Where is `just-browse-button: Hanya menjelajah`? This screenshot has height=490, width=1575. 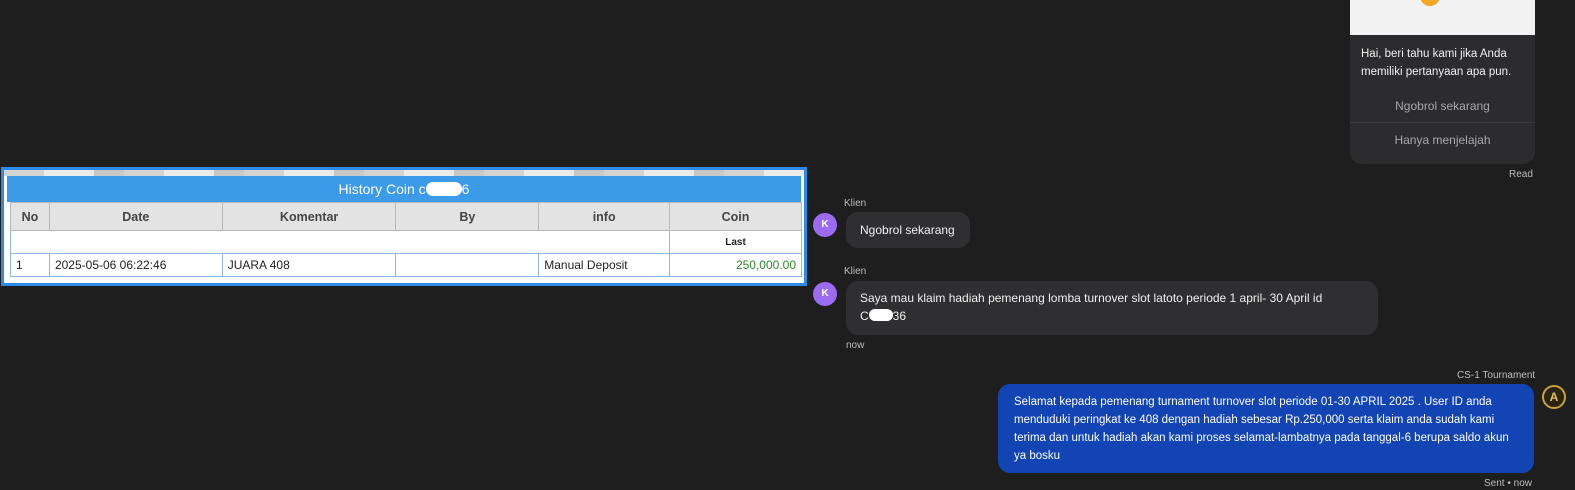 just-browse-button: Hanya menjelajah is located at coordinates (1442, 140).